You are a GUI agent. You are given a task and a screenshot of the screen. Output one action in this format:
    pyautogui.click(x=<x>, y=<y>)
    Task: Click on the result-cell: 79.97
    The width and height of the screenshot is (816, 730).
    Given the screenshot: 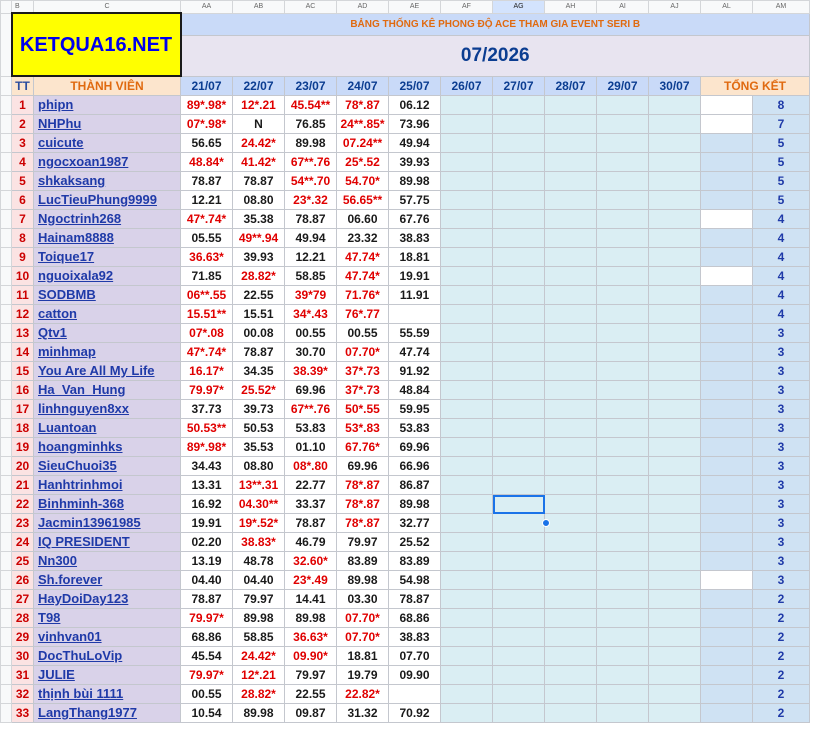 What is the action you would take?
    pyautogui.click(x=362, y=542)
    